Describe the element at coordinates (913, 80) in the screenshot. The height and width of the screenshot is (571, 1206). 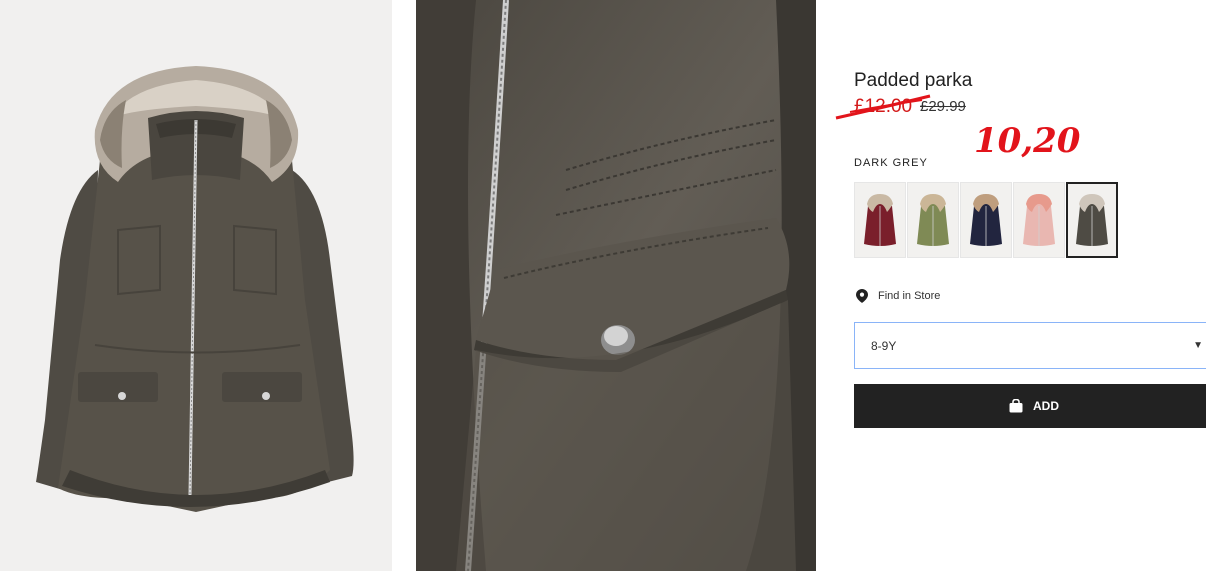
I see `product-title: Padded parka` at that location.